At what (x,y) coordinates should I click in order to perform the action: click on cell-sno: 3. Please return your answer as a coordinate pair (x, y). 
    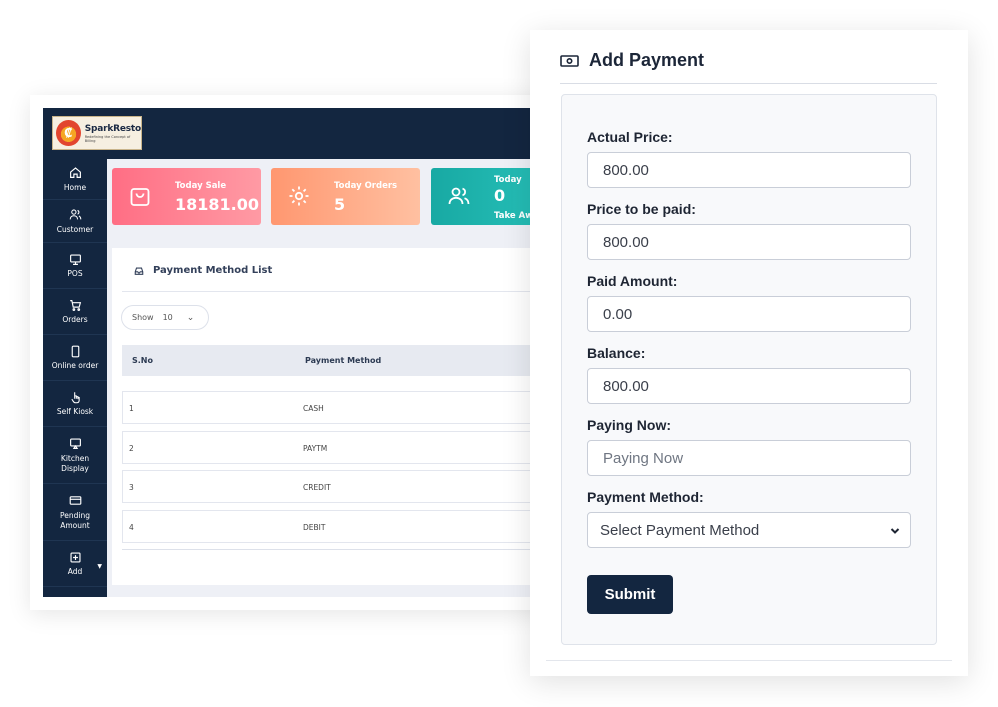
    Looking at the image, I should click on (131, 487).